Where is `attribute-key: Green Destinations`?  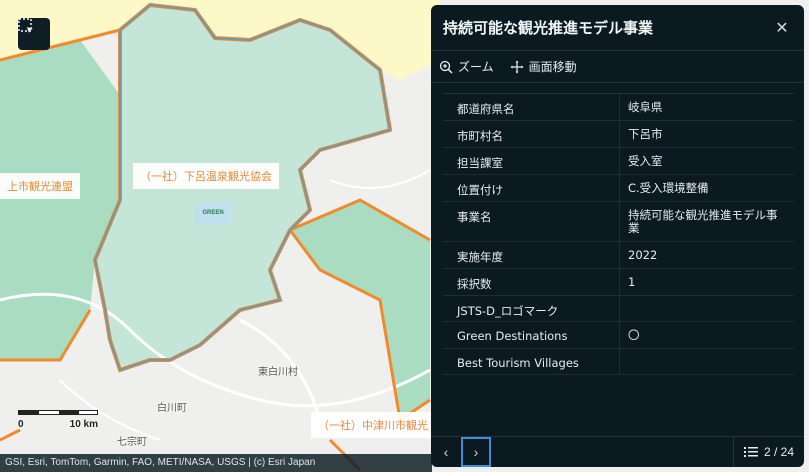 attribute-key: Green Destinations is located at coordinates (512, 336).